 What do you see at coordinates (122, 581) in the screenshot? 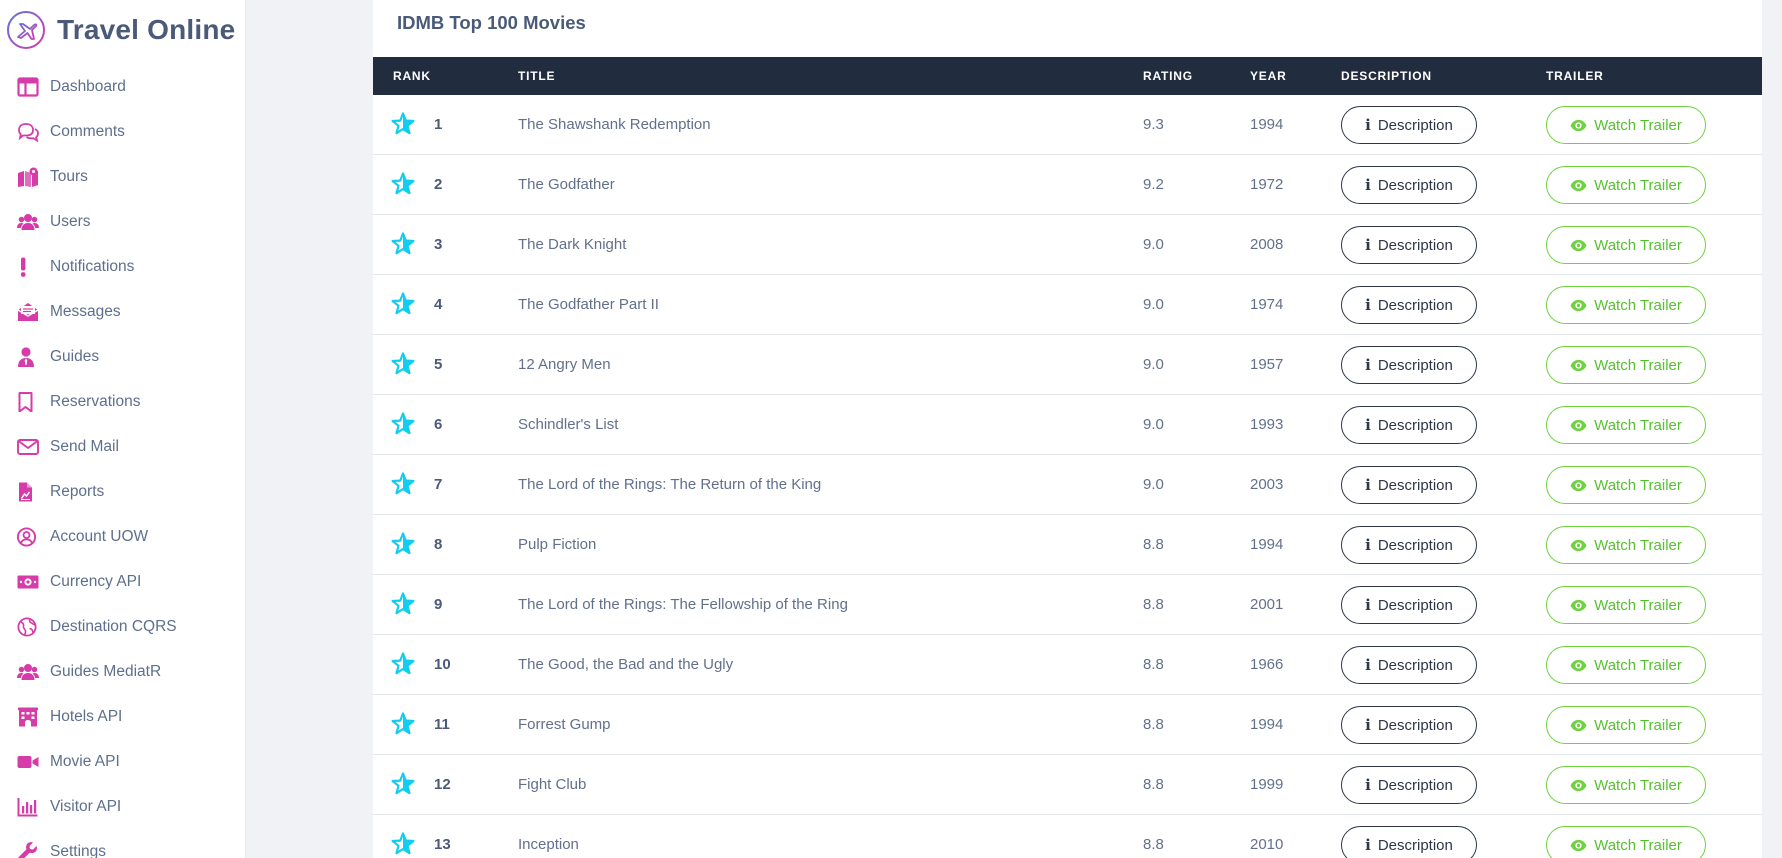
I see `sidebar-item-currency-api: Currency API` at bounding box center [122, 581].